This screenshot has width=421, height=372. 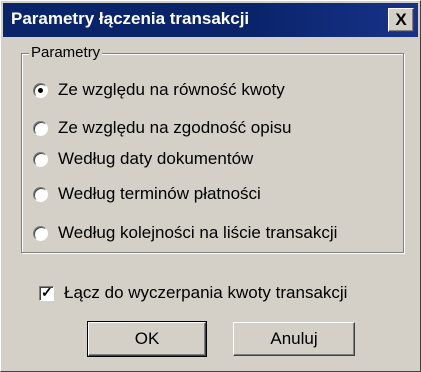 I want to click on radio-label: Według kolejności na liście transakcji, so click(x=198, y=232).